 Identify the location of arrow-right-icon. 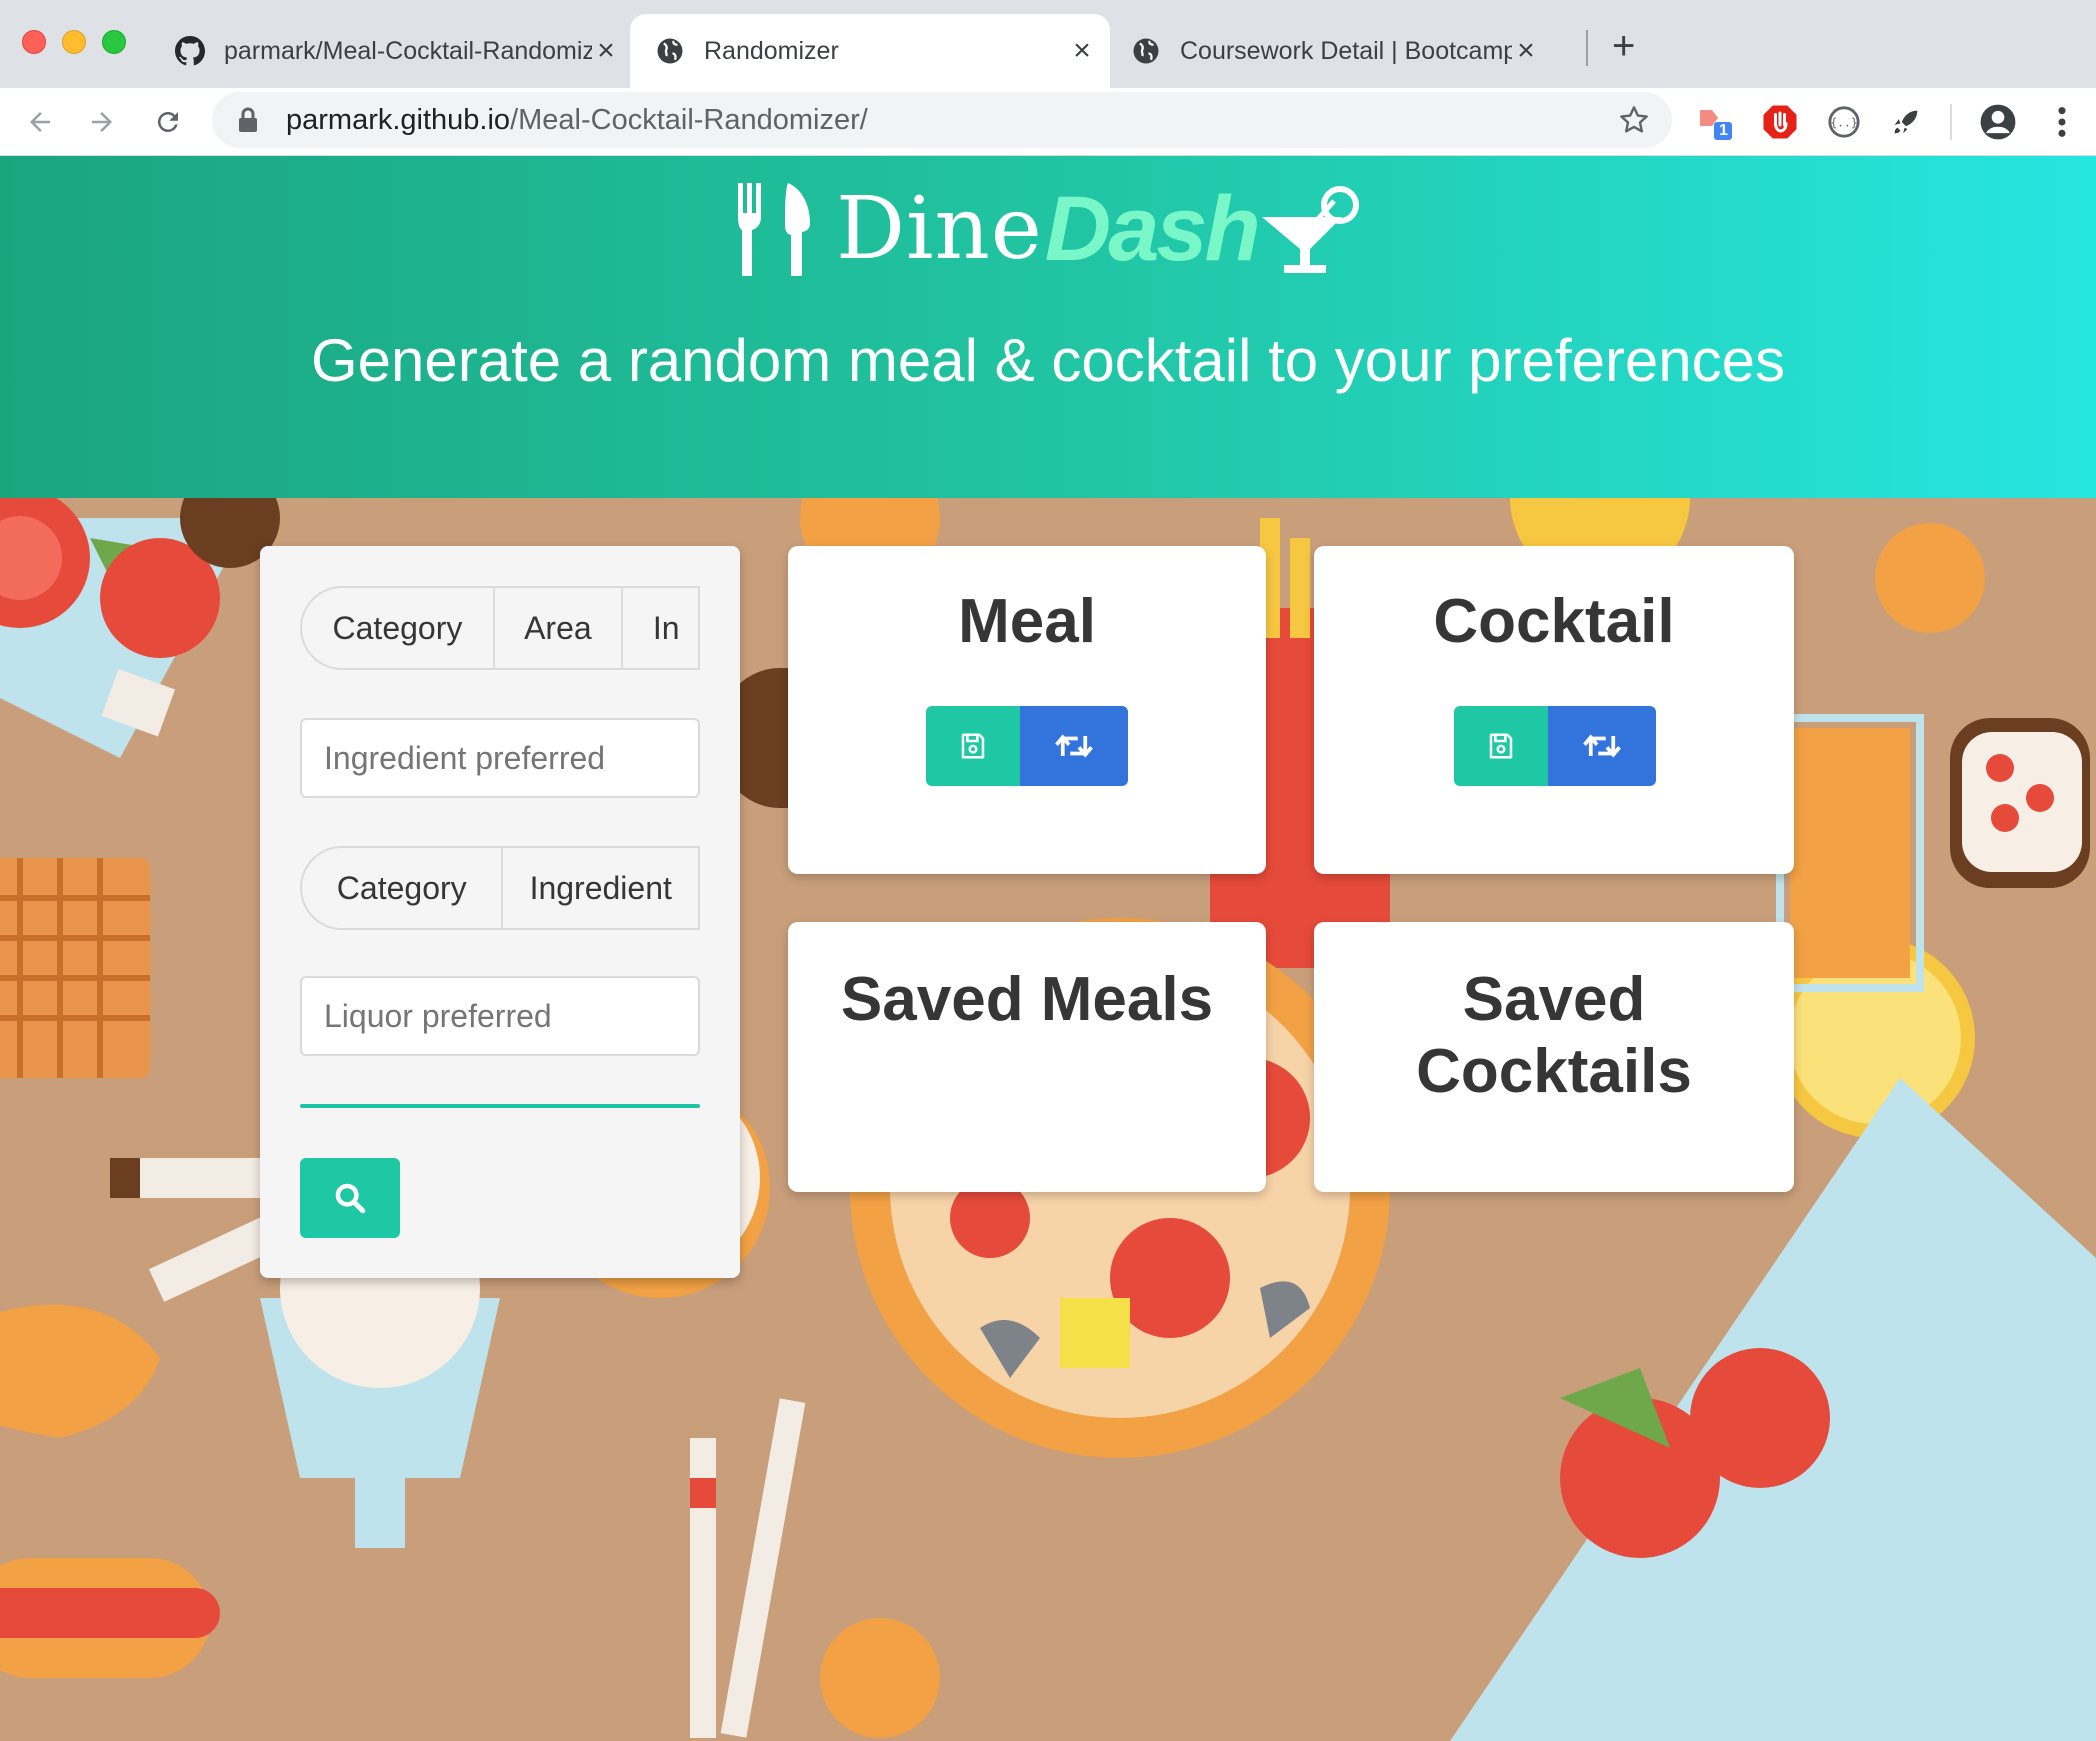
(102, 122).